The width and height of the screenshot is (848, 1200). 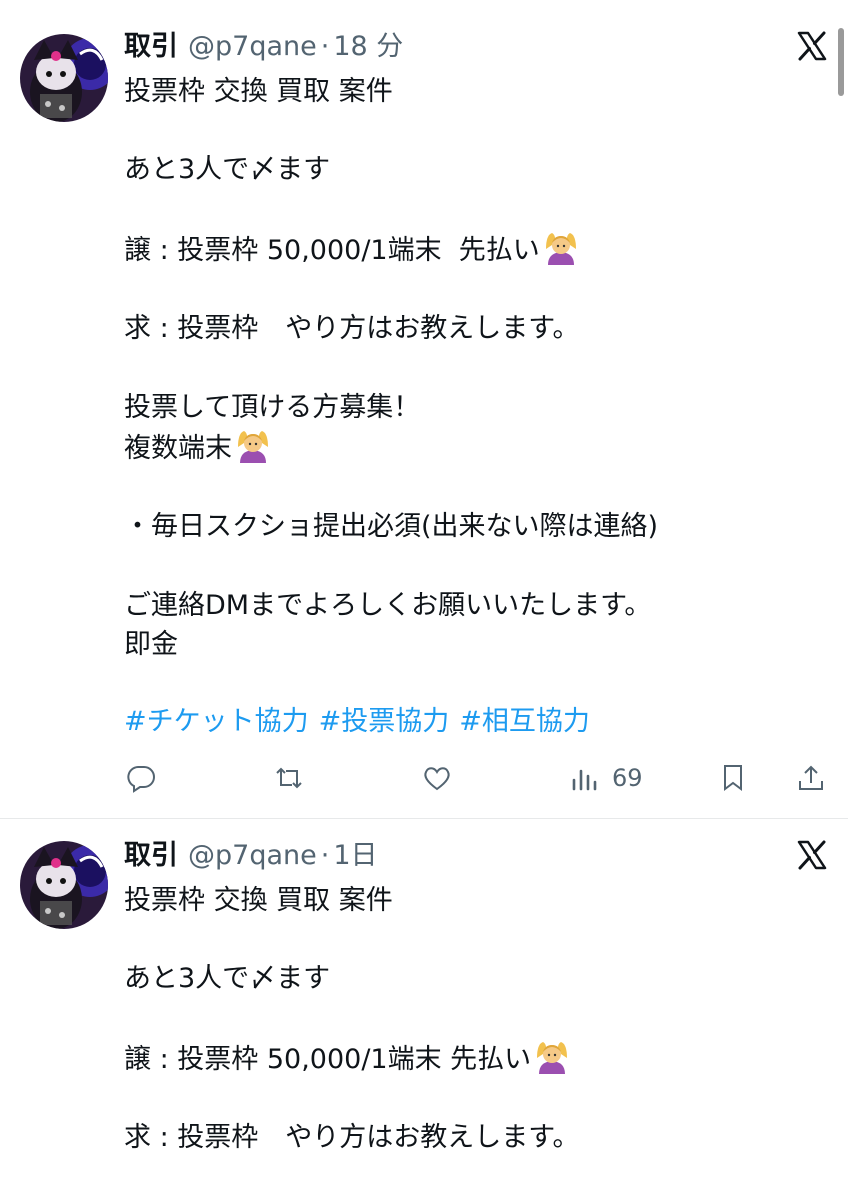 I want to click on views-count: 69, so click(x=627, y=778).